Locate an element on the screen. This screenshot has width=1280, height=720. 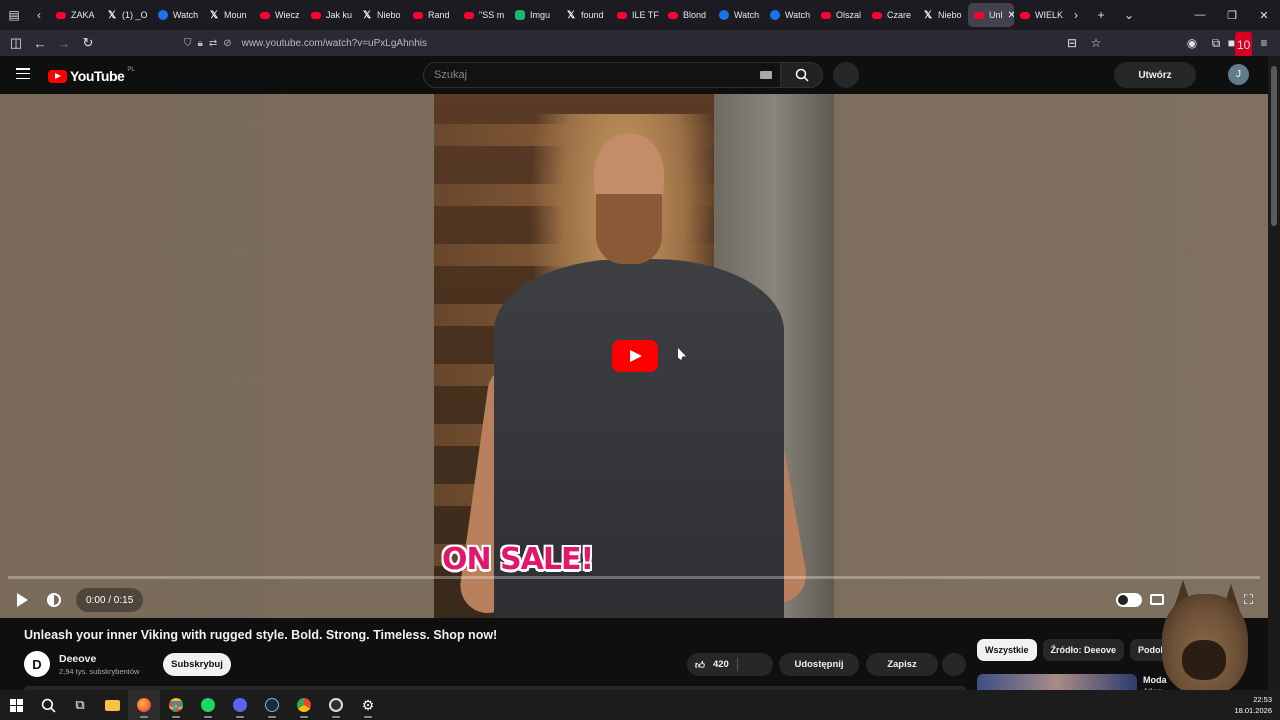
firefox-icon is located at coordinates (144, 705).